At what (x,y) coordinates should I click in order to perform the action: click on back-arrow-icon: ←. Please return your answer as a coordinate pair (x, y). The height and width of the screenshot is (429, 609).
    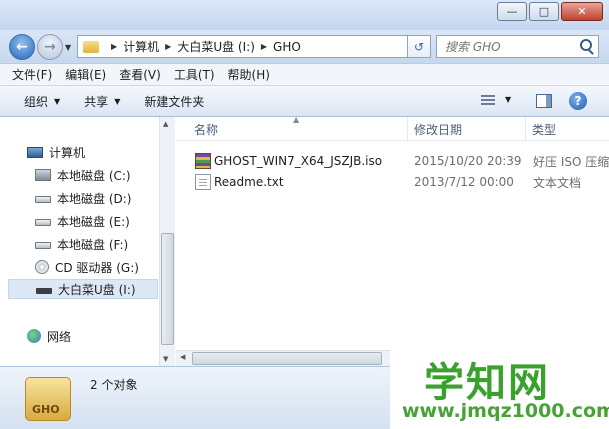
    Looking at the image, I should click on (22, 47).